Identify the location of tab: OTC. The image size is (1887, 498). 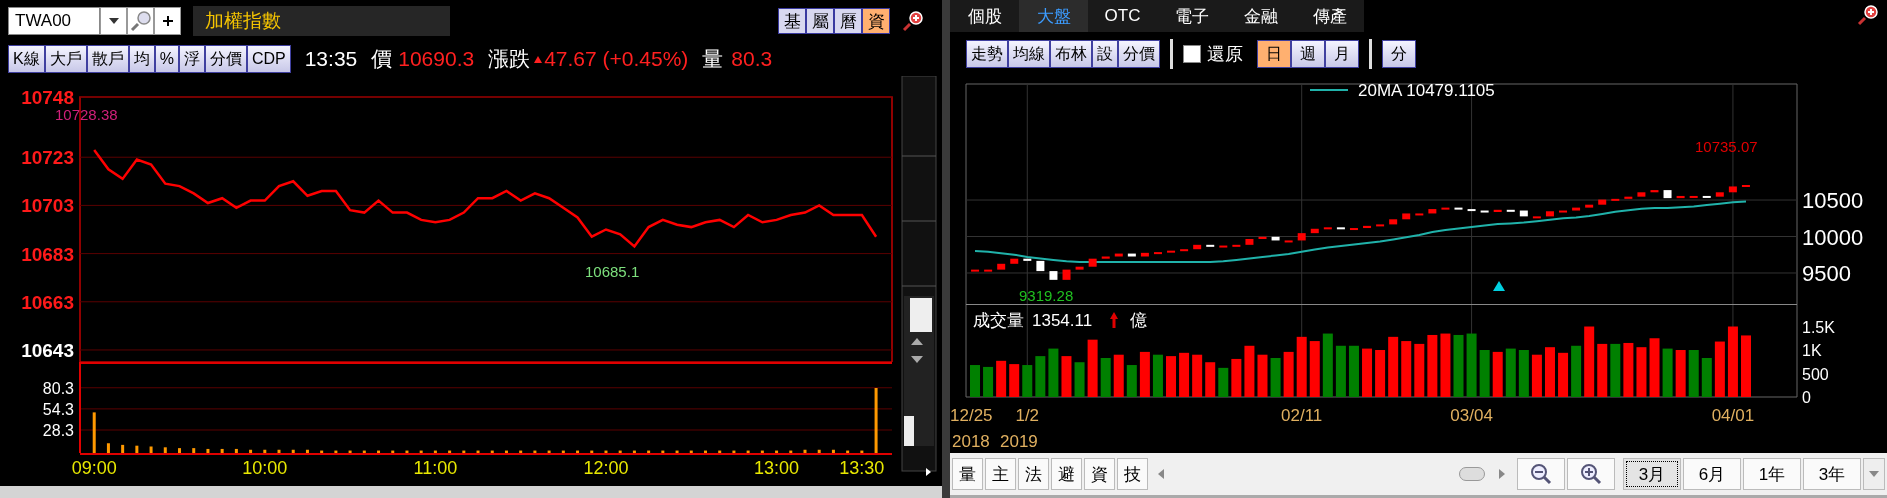
(1122, 16).